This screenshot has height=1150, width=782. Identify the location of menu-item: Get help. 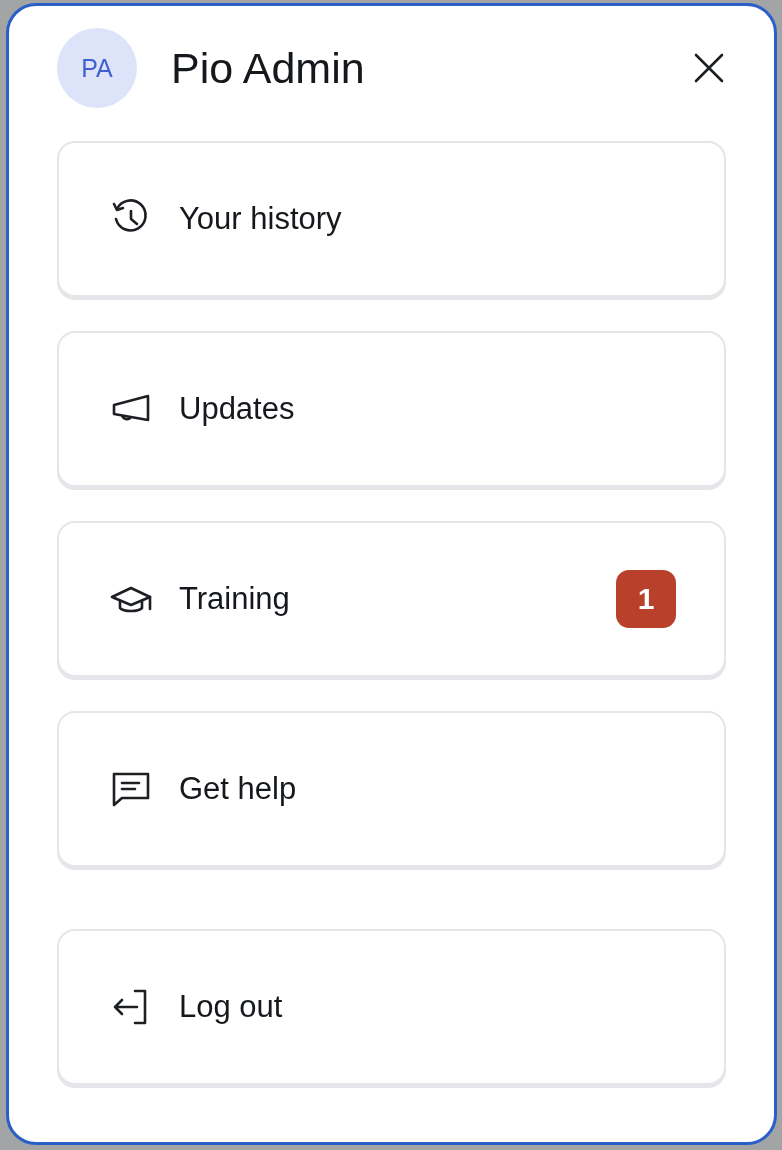
(391, 789).